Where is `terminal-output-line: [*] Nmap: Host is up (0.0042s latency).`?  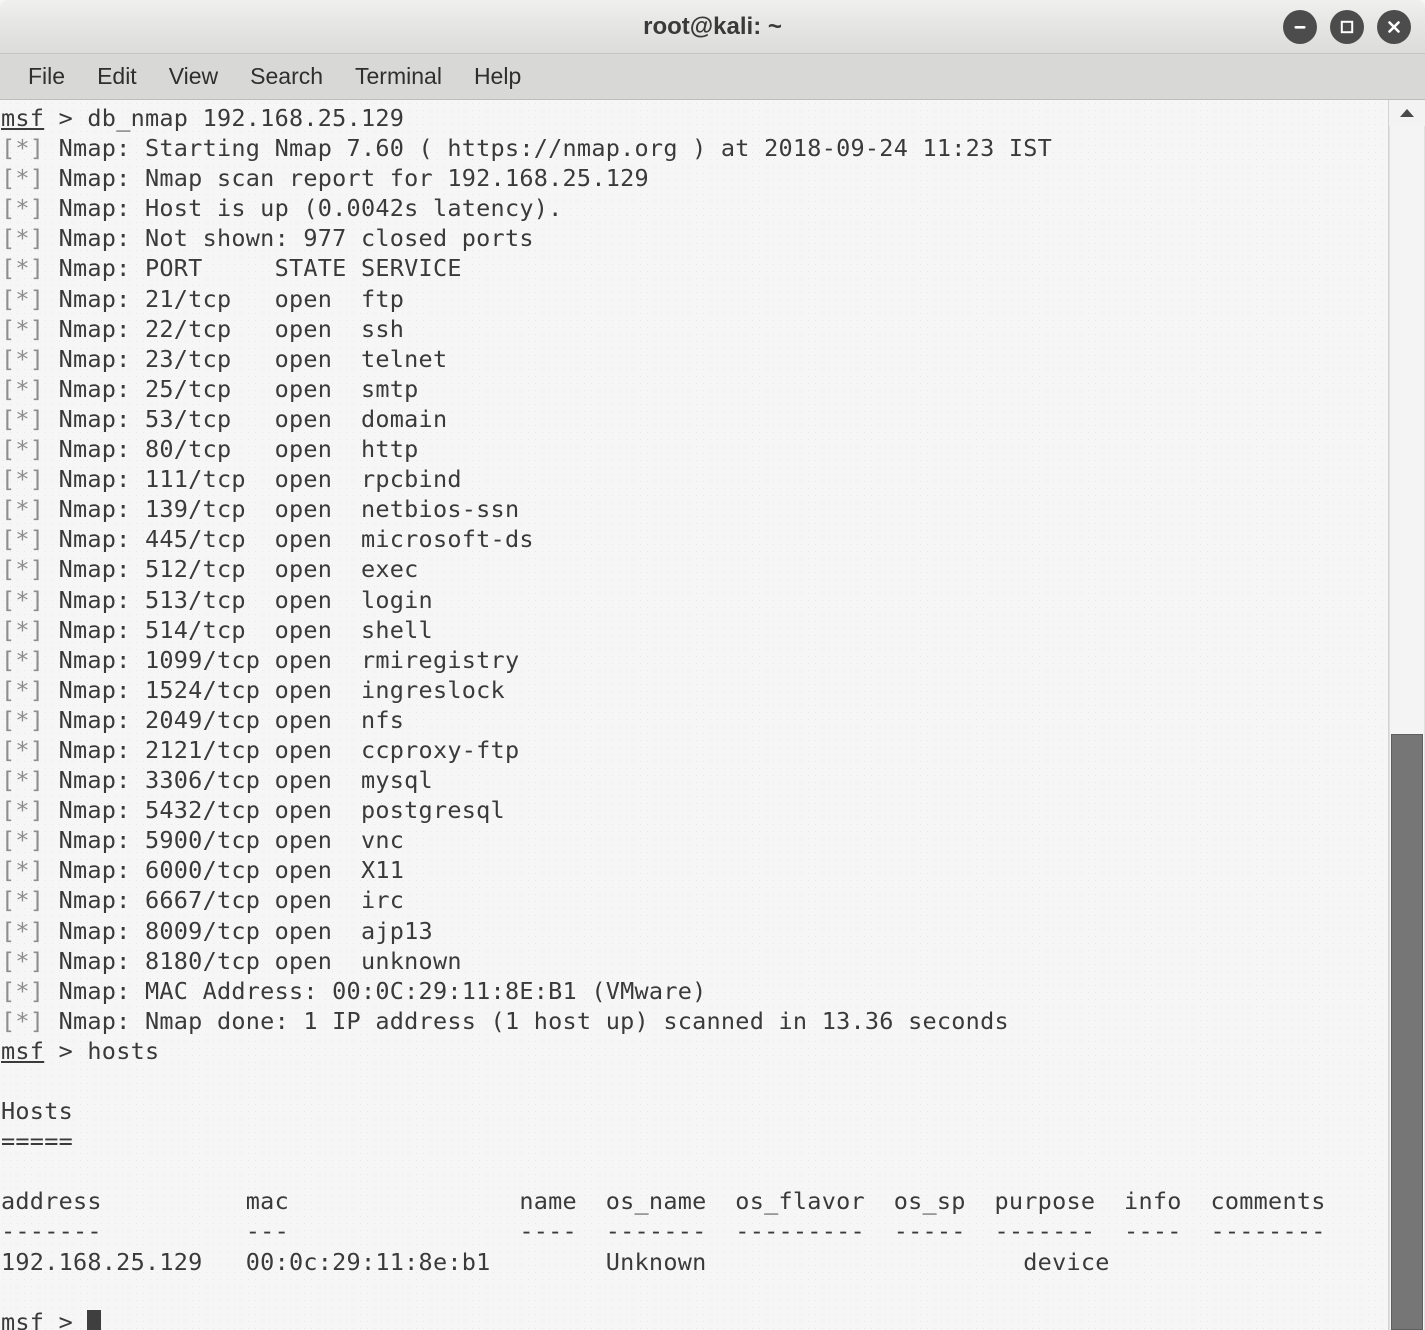
terminal-output-line: [*] Nmap: Host is up (0.0042s latency). is located at coordinates (694, 208).